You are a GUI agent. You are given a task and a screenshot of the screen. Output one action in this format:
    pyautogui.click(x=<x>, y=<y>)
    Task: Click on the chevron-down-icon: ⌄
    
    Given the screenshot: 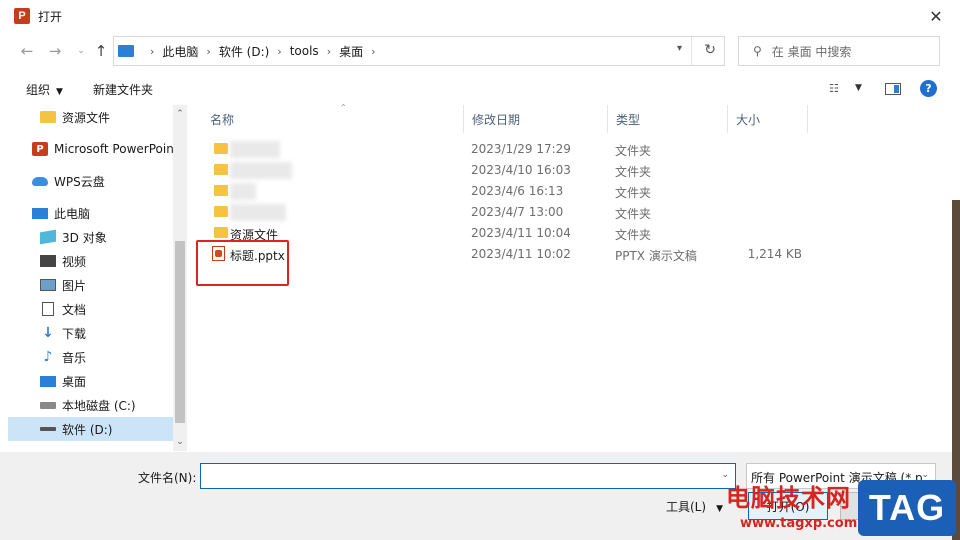 What is the action you would take?
    pyautogui.click(x=81, y=51)
    